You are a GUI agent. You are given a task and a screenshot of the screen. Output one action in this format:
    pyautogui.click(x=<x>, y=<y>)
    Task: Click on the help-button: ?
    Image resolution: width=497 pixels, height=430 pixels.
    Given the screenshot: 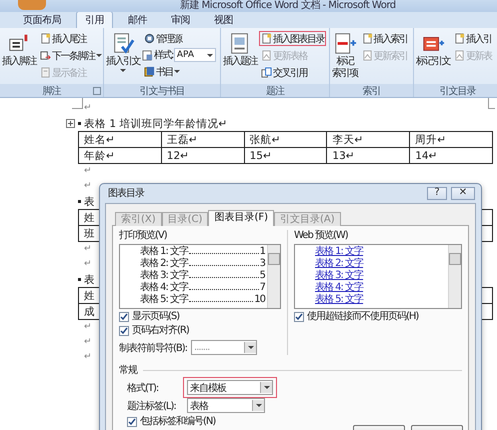 What is the action you would take?
    pyautogui.click(x=437, y=193)
    